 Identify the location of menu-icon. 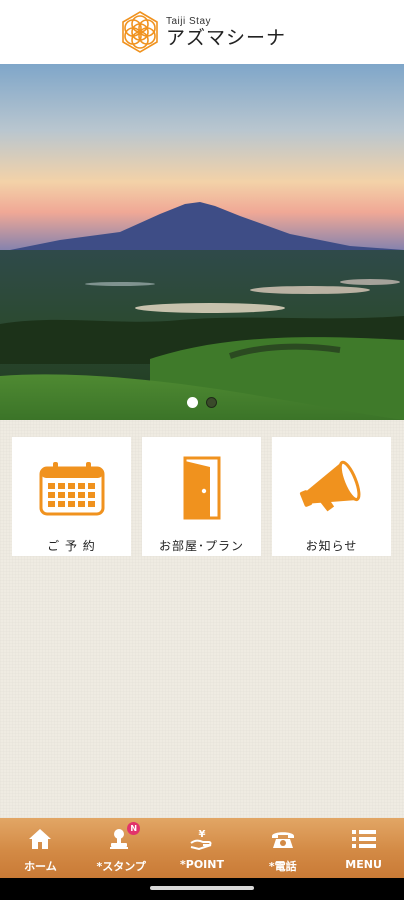
(363, 839).